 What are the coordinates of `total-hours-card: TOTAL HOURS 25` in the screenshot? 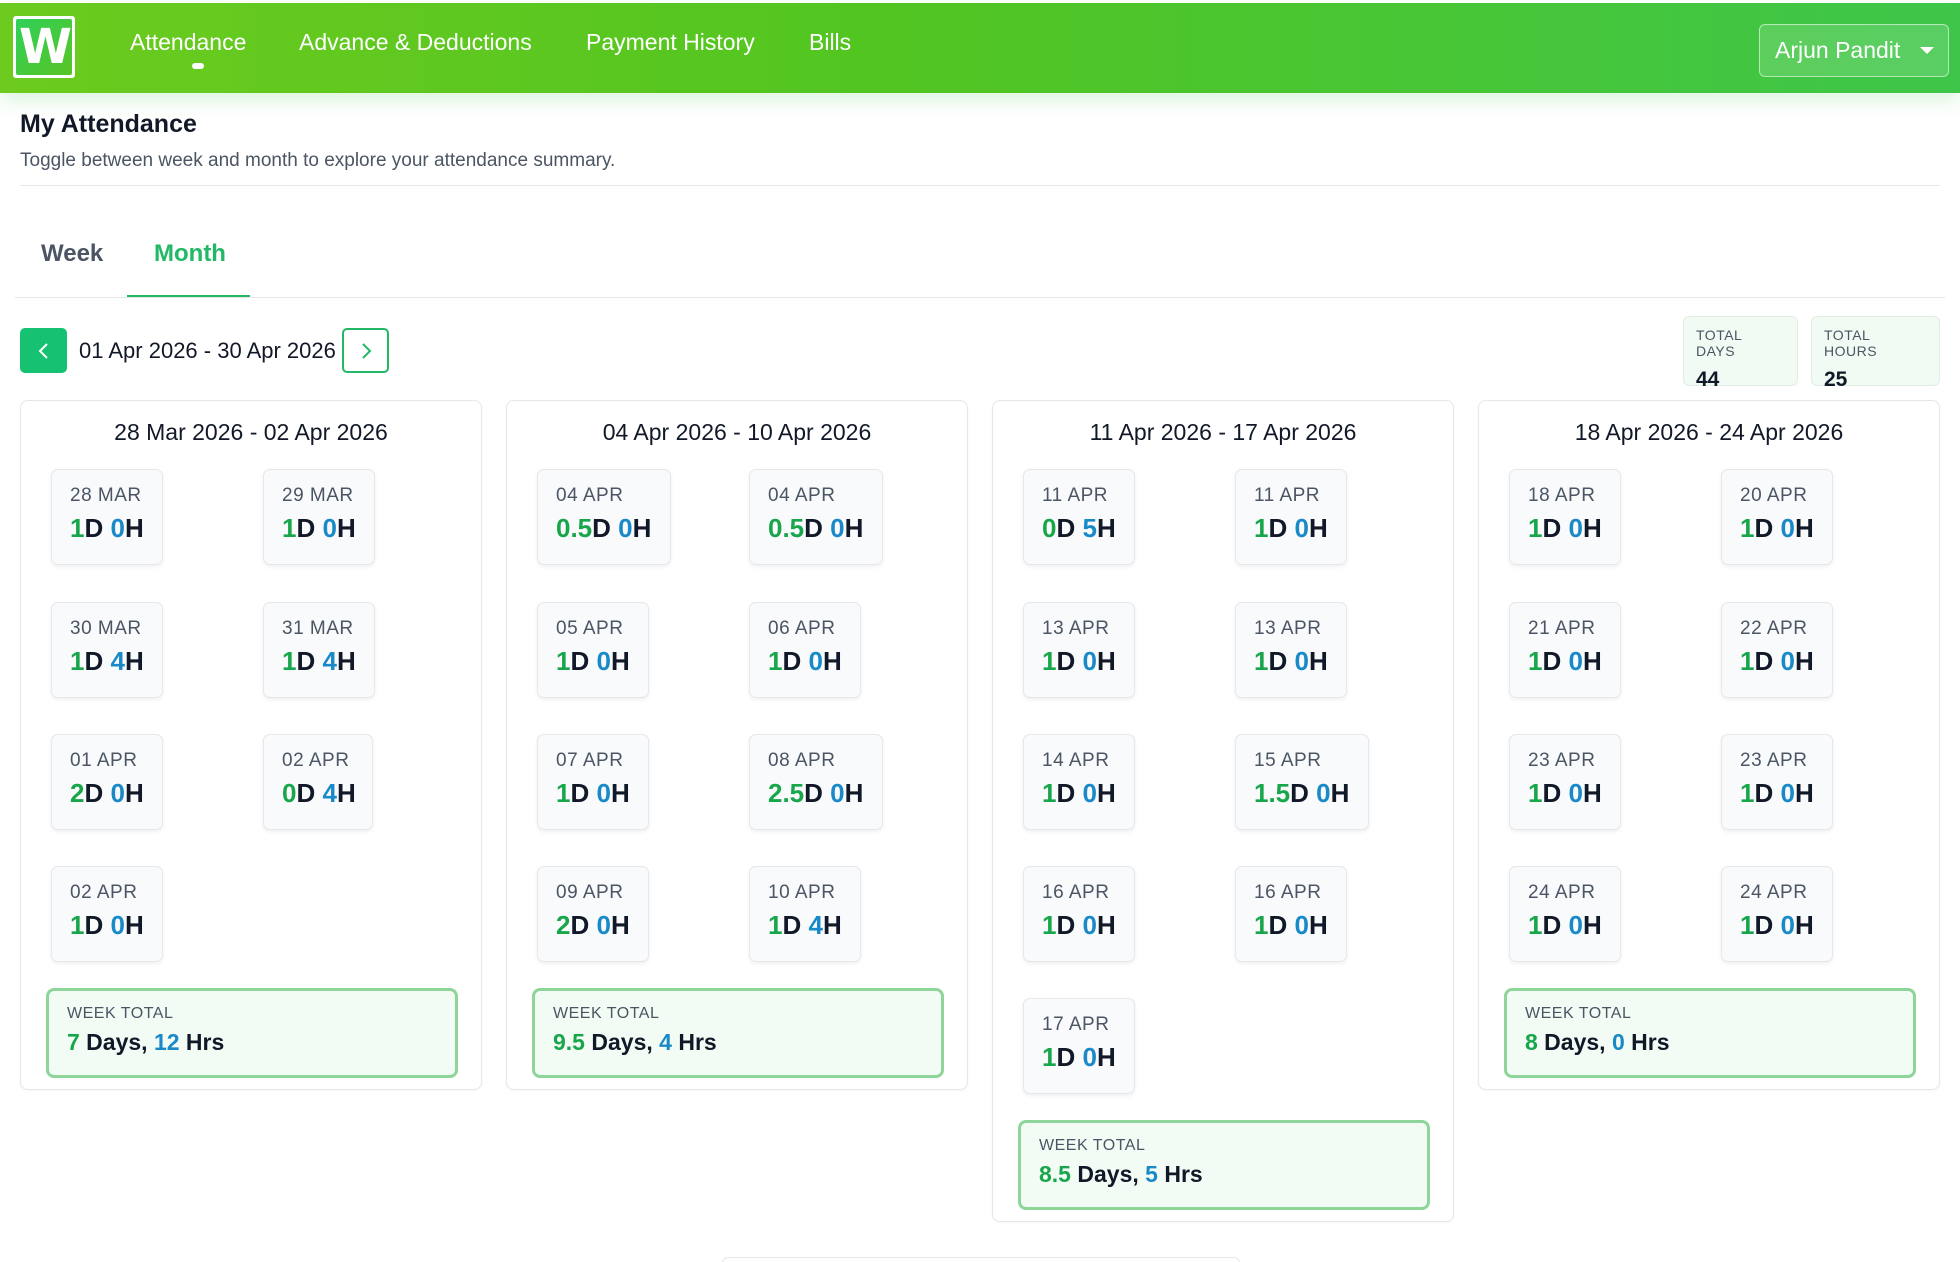 It's located at (1875, 353).